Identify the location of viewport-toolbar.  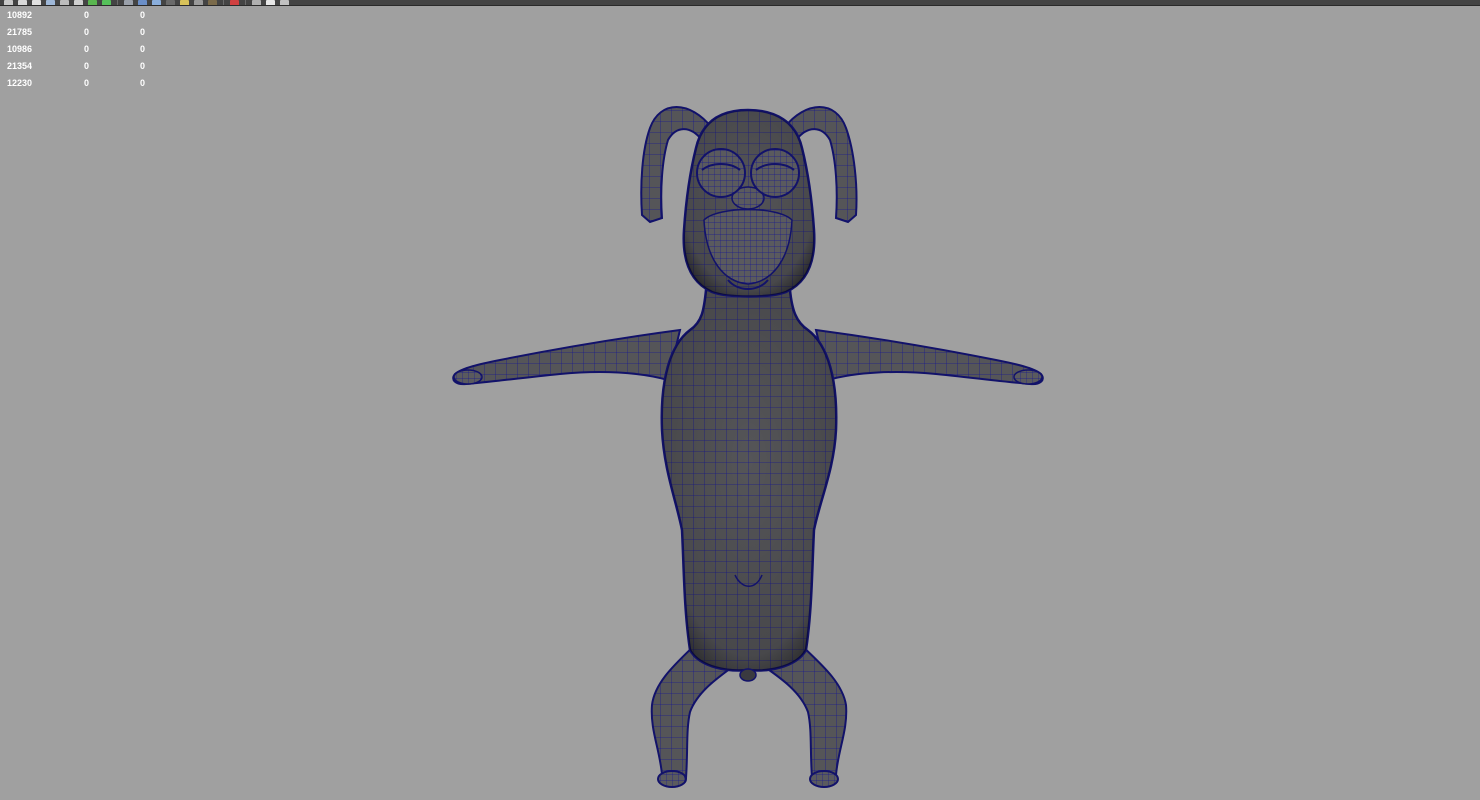
(740, 3).